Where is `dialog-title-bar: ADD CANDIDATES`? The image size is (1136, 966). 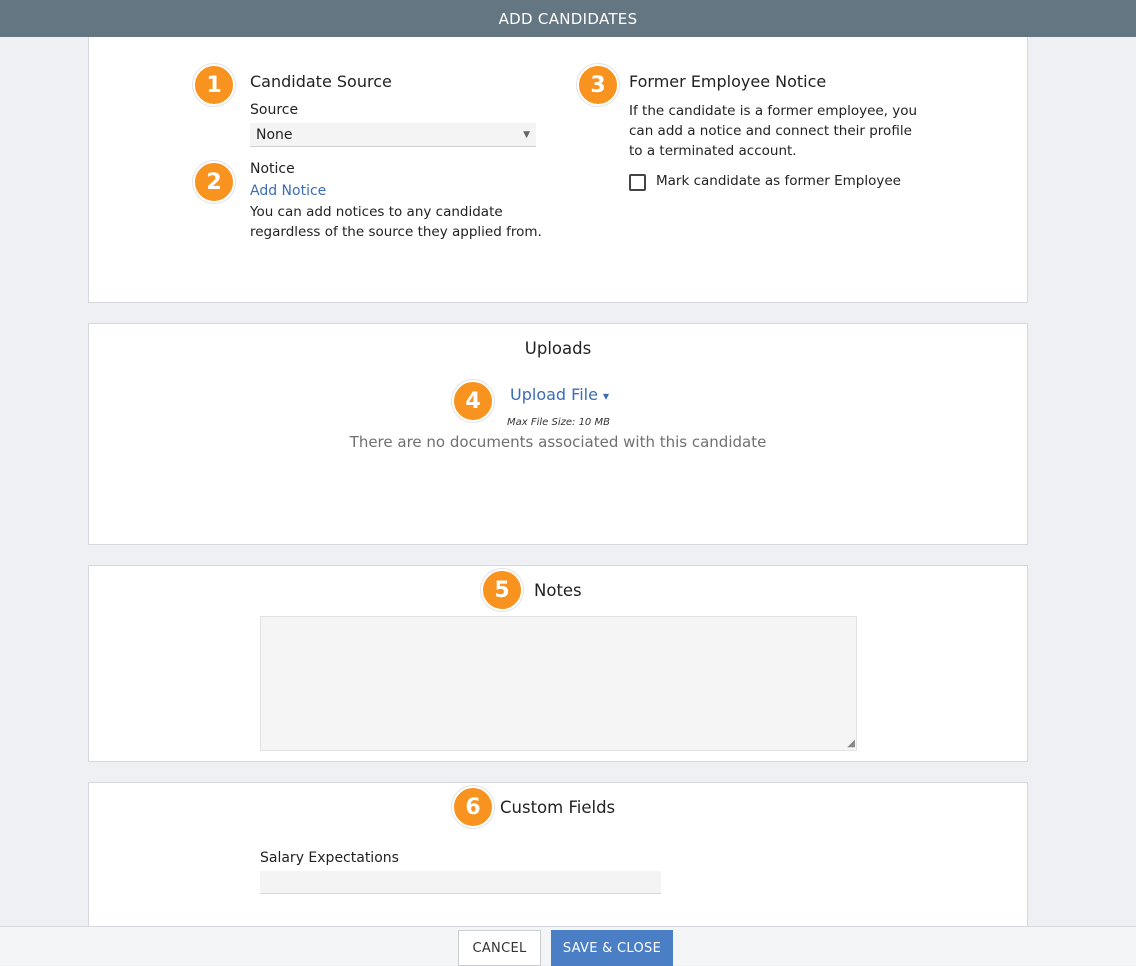 dialog-title-bar: ADD CANDIDATES is located at coordinates (568, 18).